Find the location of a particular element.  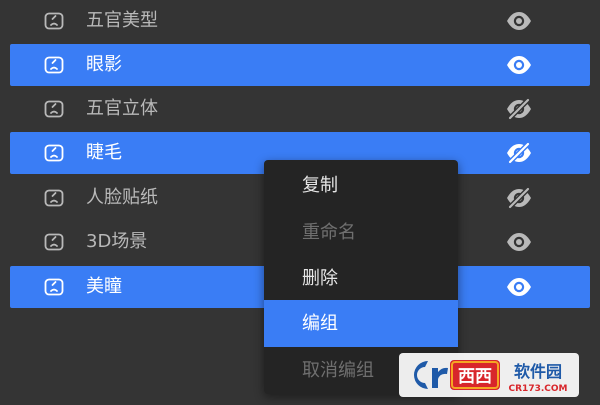

layer-label: 人脸贴纸 is located at coordinates (122, 197).